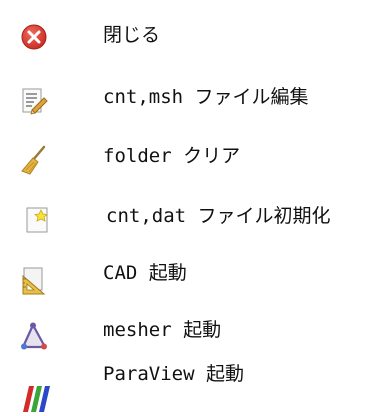  What do you see at coordinates (206, 97) in the screenshot?
I see `menu-item-label: cnt,msh ファイル編集` at bounding box center [206, 97].